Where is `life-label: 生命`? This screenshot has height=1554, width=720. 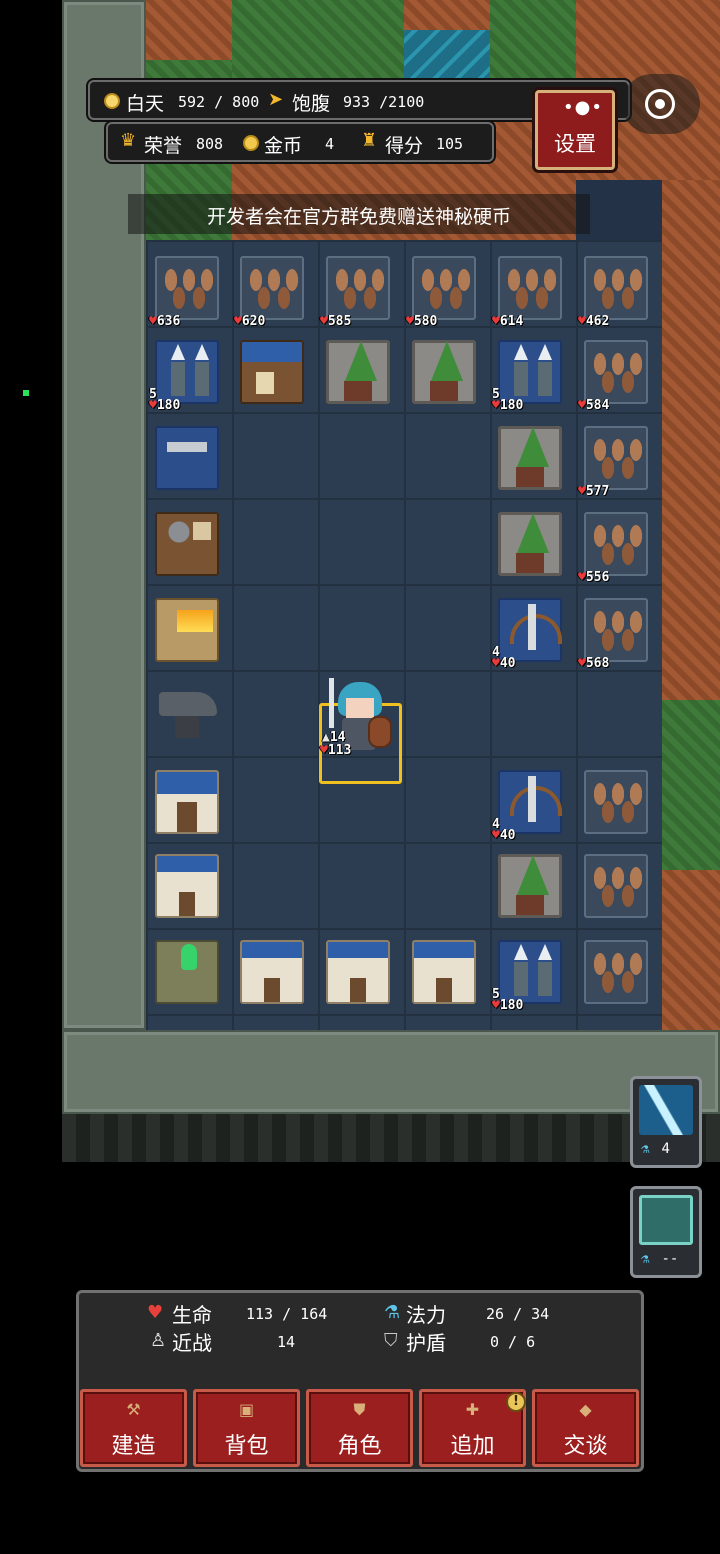 life-label: 生命 is located at coordinates (192, 1315).